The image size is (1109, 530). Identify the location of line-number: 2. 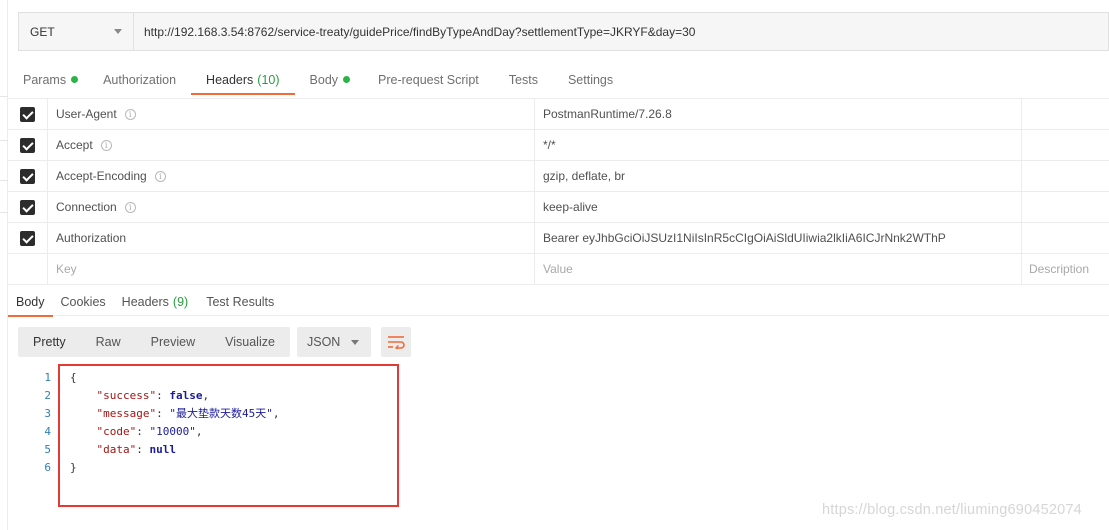
(47, 395).